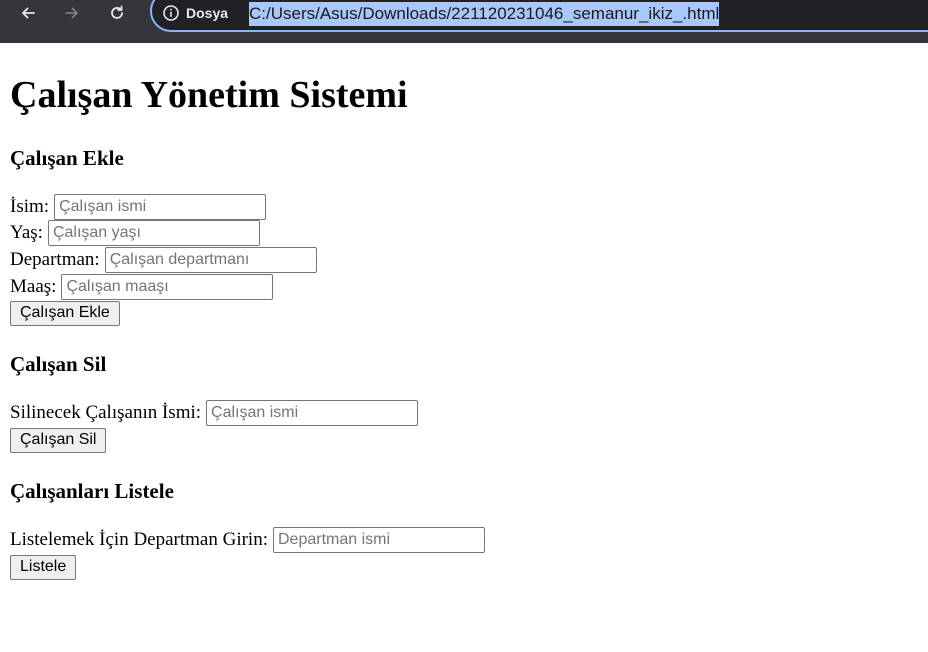 This screenshot has height=652, width=928. Describe the element at coordinates (33, 286) in the screenshot. I see `salary-label: Maaş:` at that location.